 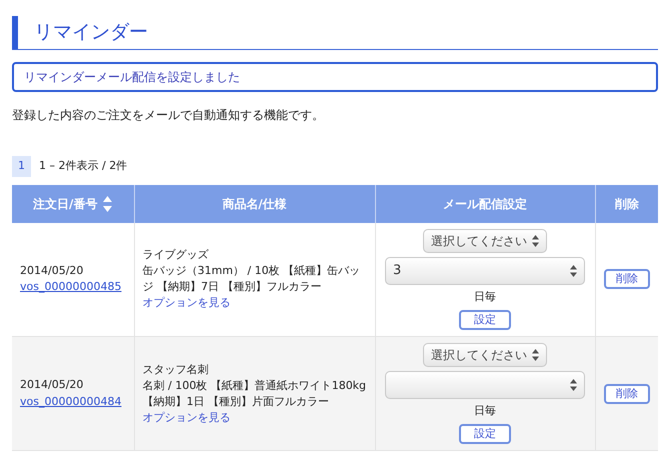 I want to click on product-spec: 缶バッジ（31mm） / 10枚 【紙種】缶バッジ 【納期】7日 【種別】フルカラー, so click(x=252, y=279).